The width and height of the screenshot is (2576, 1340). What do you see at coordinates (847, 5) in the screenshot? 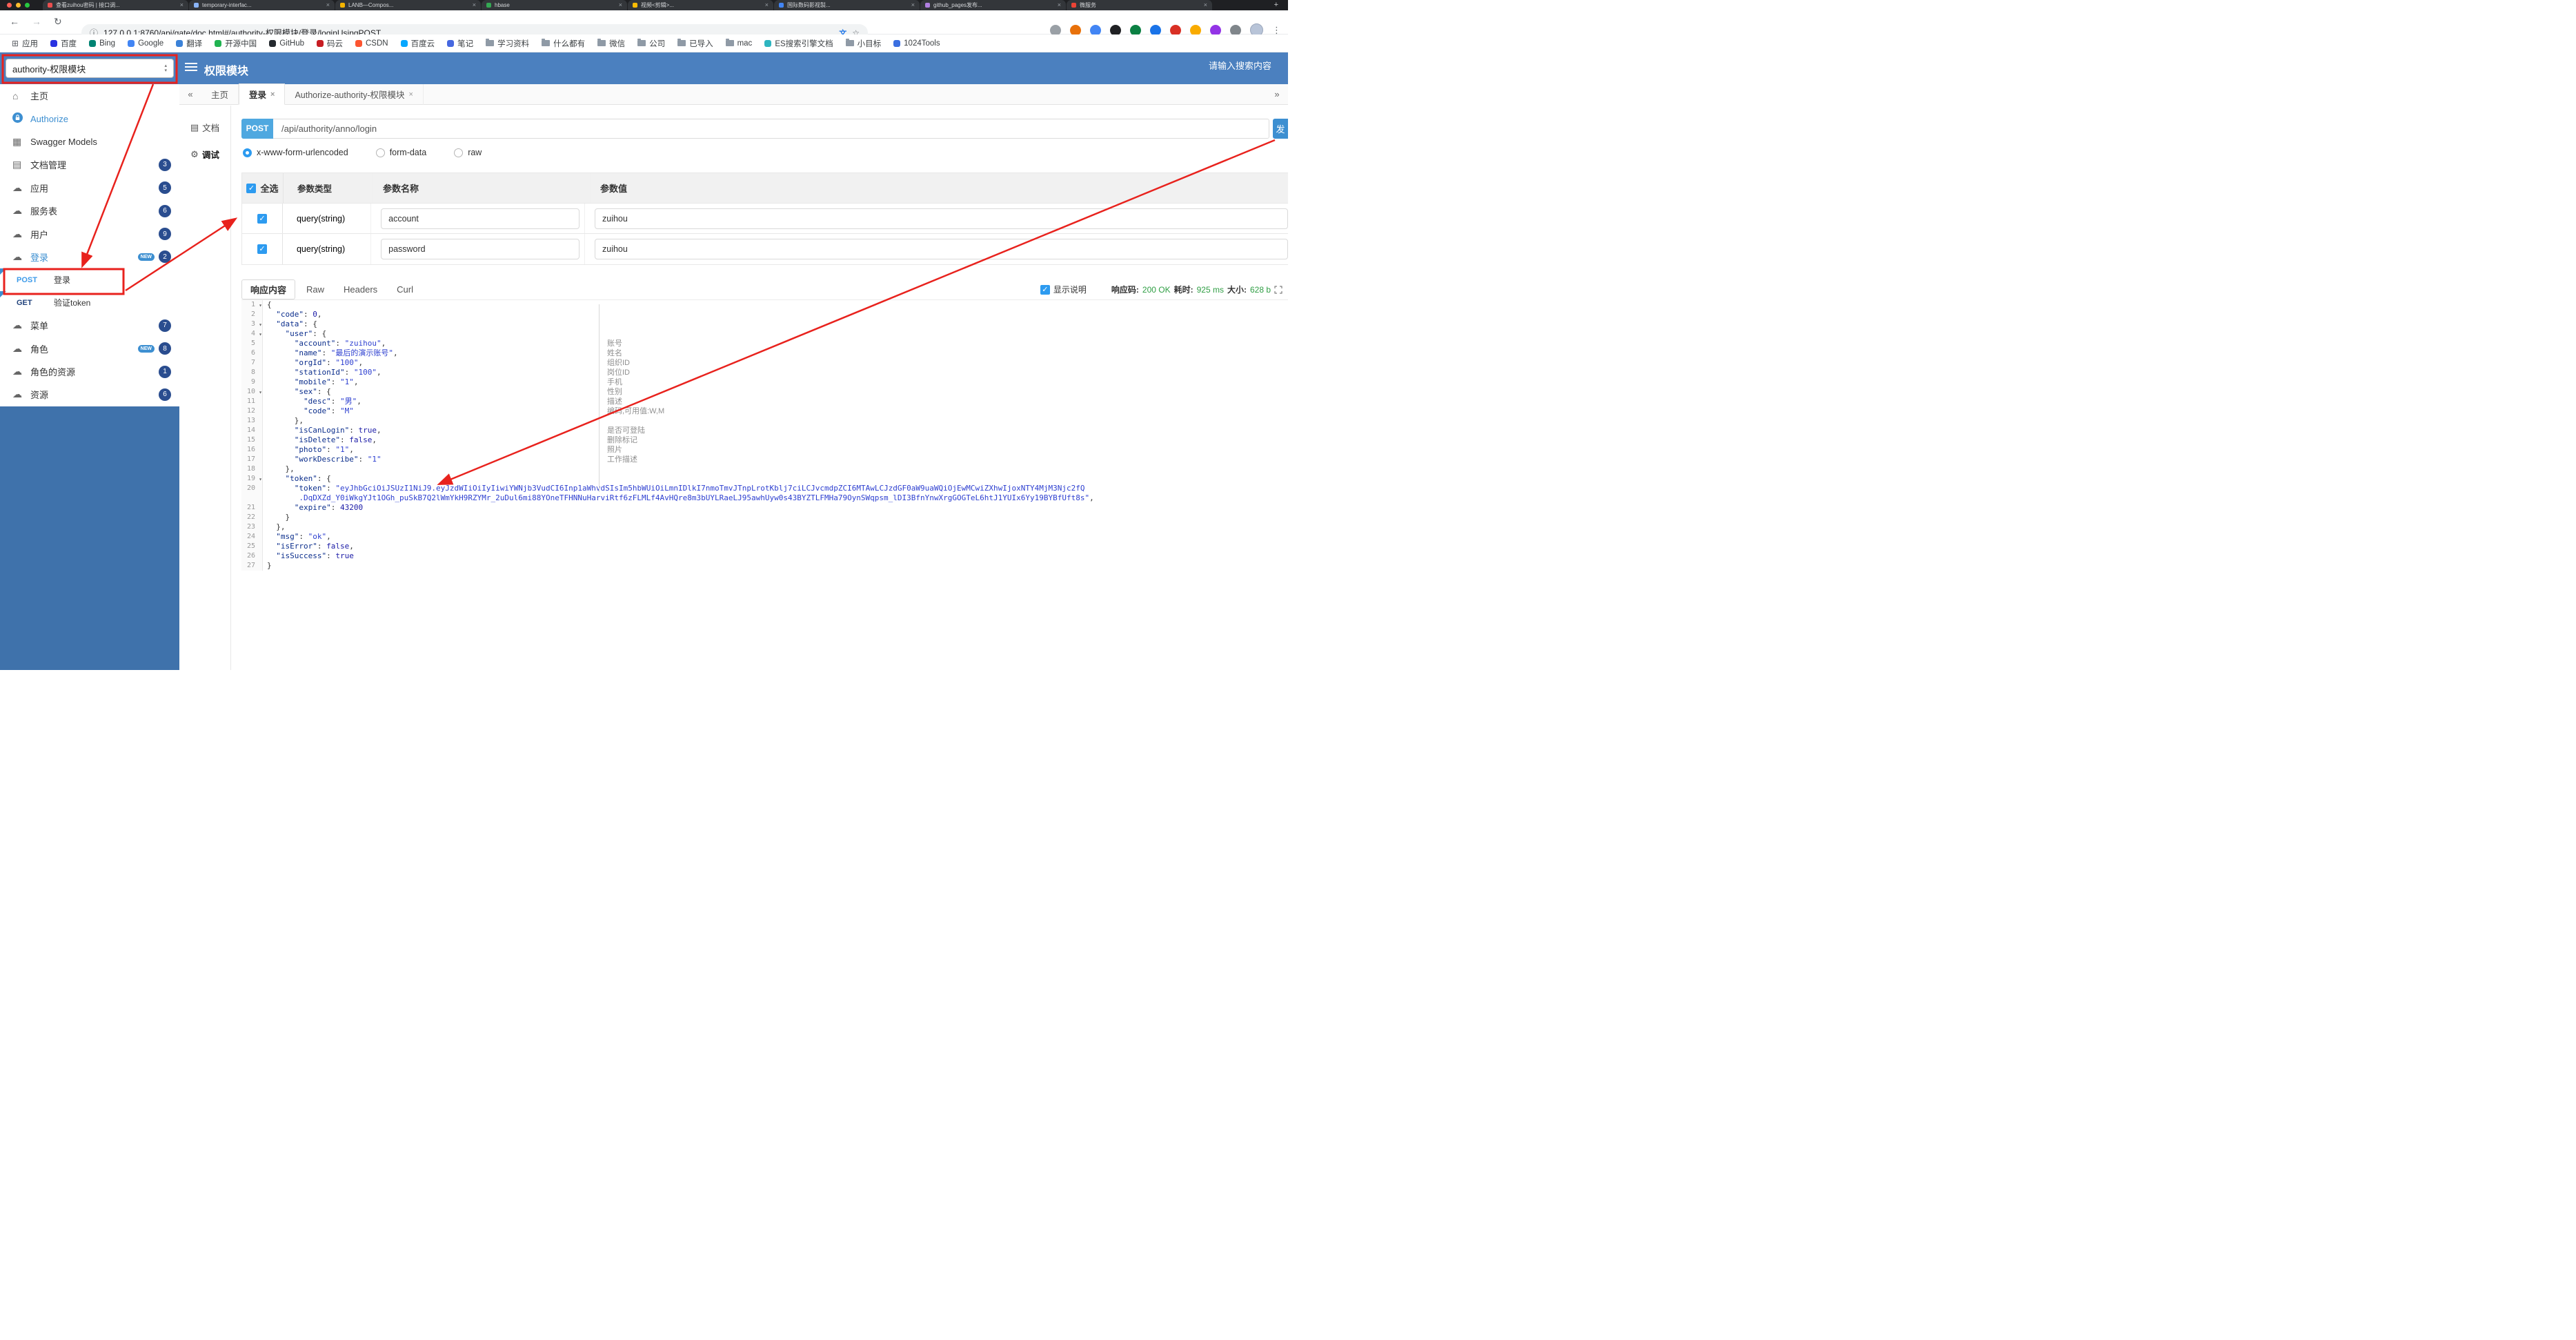
I see `browser-tab: 国际数码影视製... ×` at bounding box center [847, 5].